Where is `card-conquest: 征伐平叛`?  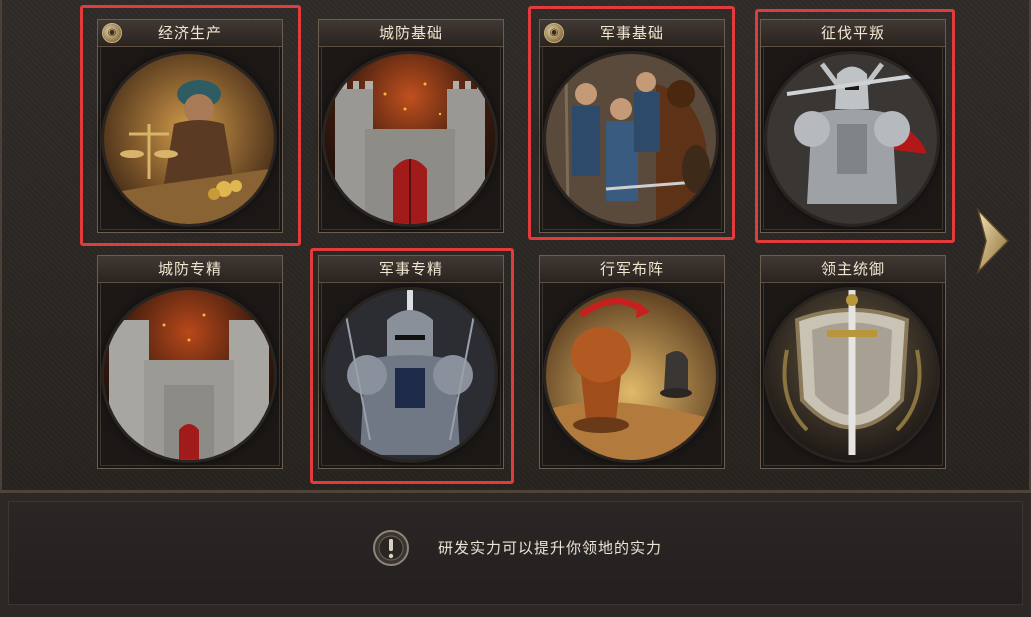 card-conquest: 征伐平叛 is located at coordinates (853, 126).